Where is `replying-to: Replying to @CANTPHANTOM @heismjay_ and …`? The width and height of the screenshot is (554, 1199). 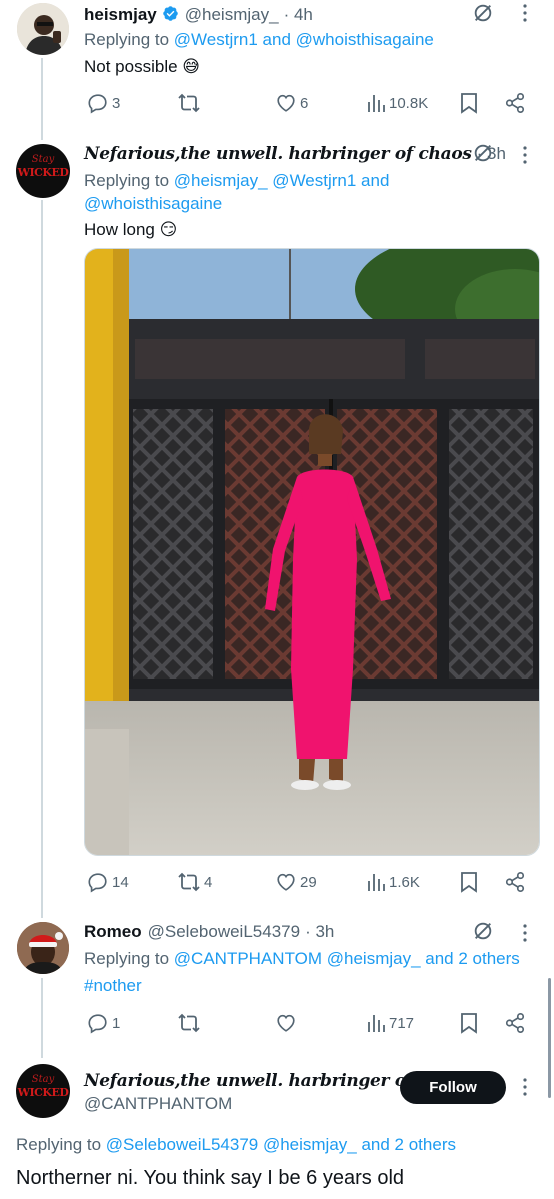
replying-to: Replying to @CANTPHANTOM @heismjay_ and … is located at coordinates (314, 958).